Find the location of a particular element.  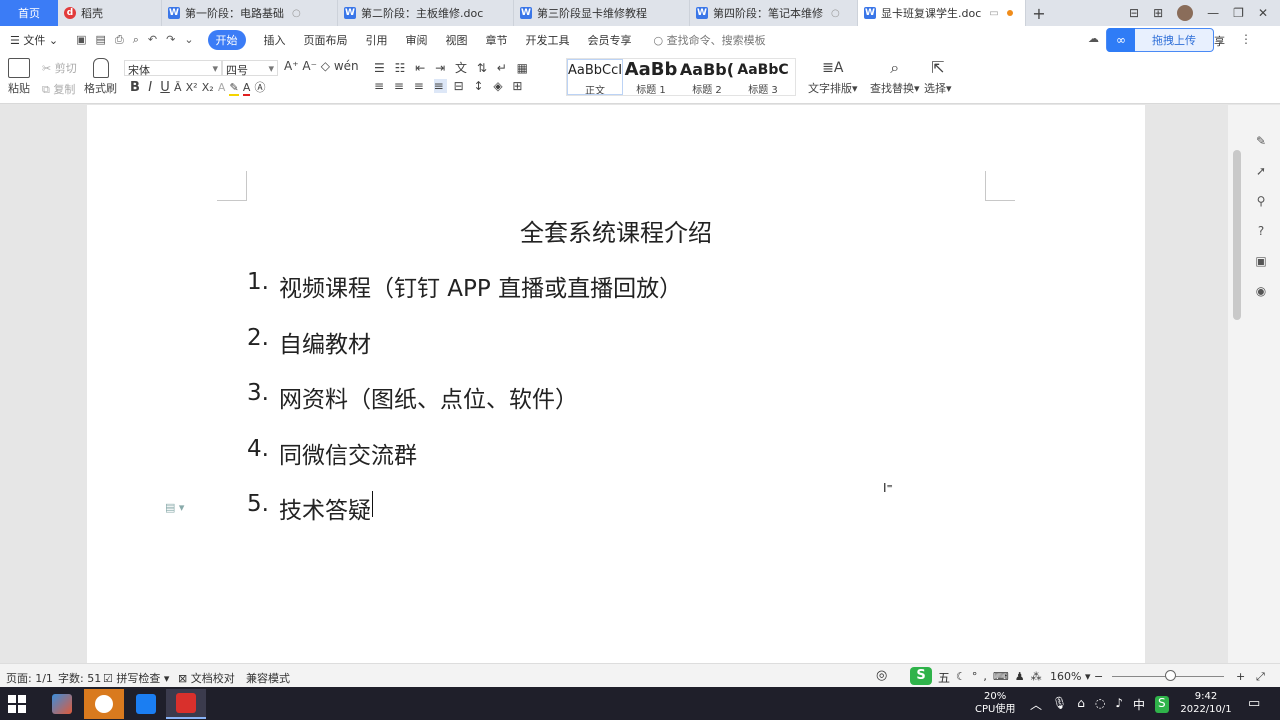

apps-grid-icon: ⊞ is located at coordinates (1158, 13).